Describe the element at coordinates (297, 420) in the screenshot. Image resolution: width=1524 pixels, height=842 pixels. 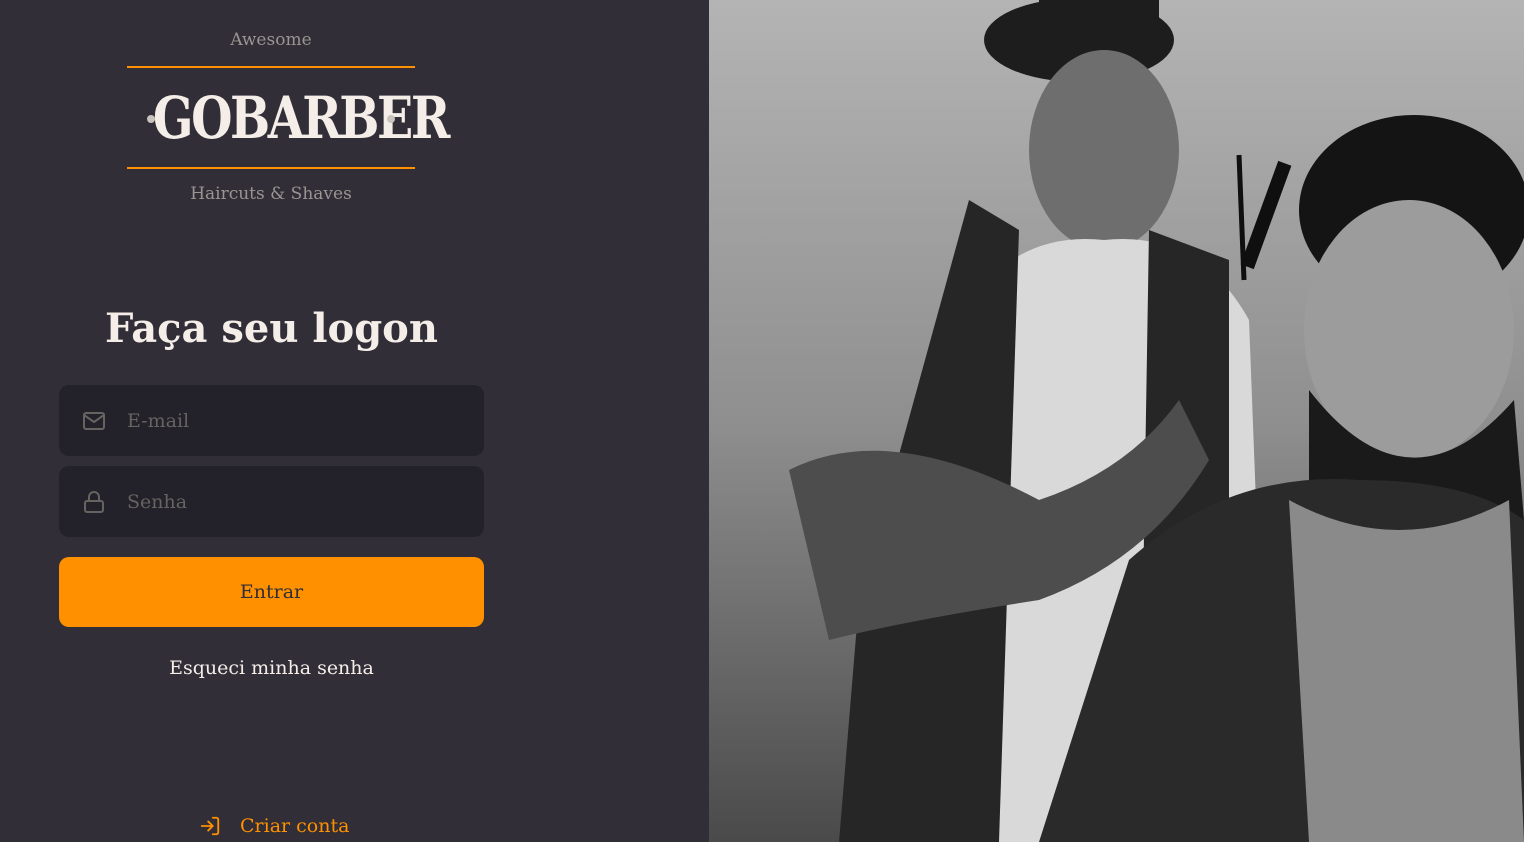
I see `email-input` at that location.